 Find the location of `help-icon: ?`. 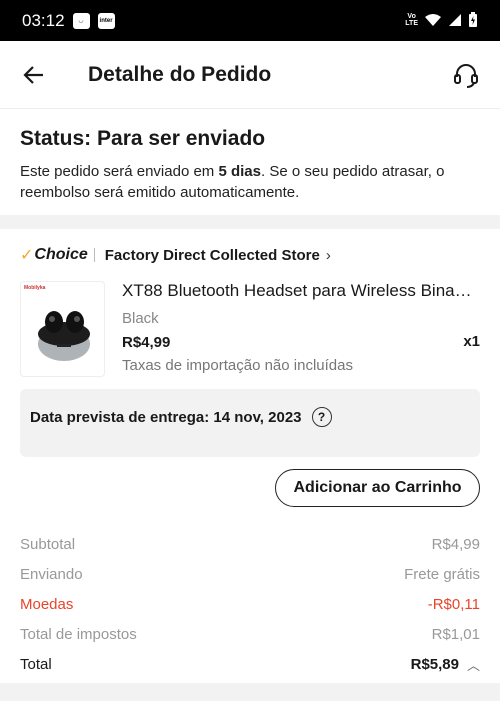

help-icon: ? is located at coordinates (321, 417).